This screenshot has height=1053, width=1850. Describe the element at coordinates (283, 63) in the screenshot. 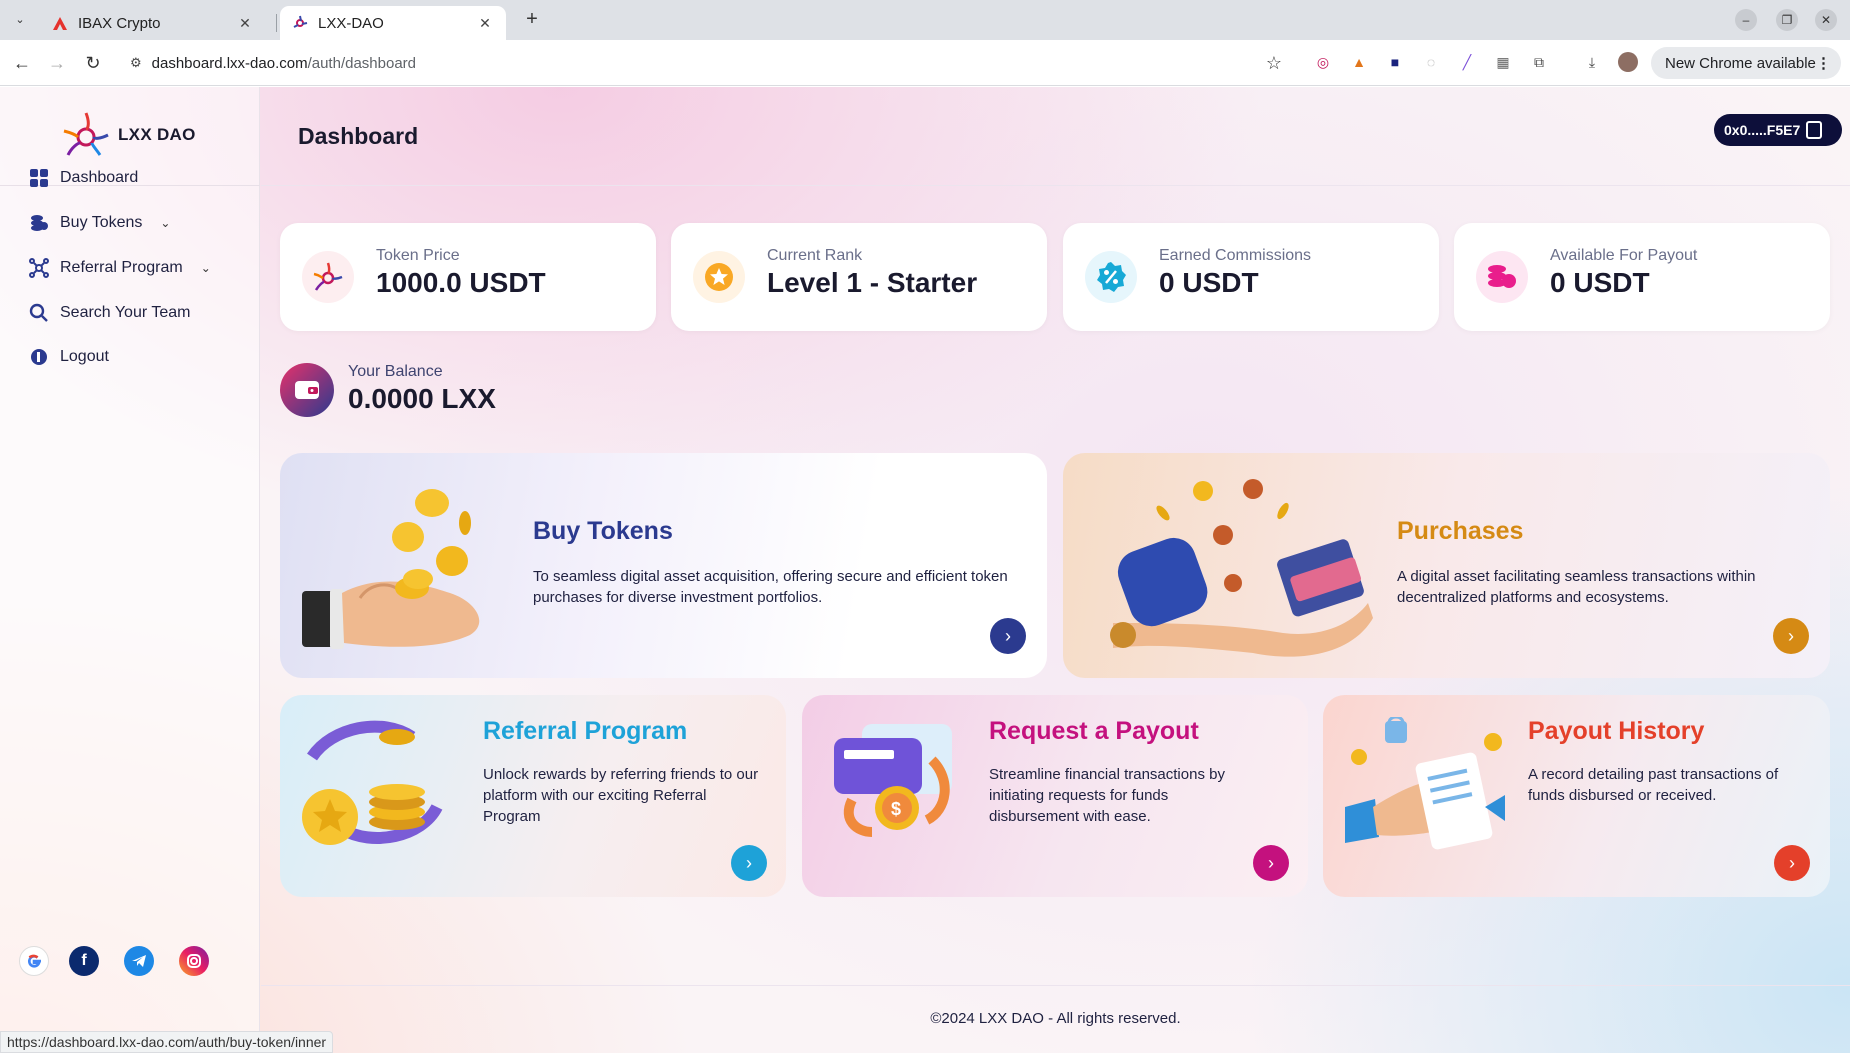

I see `url-text: dashboard.lxx-dao.com/auth/dashboard` at that location.